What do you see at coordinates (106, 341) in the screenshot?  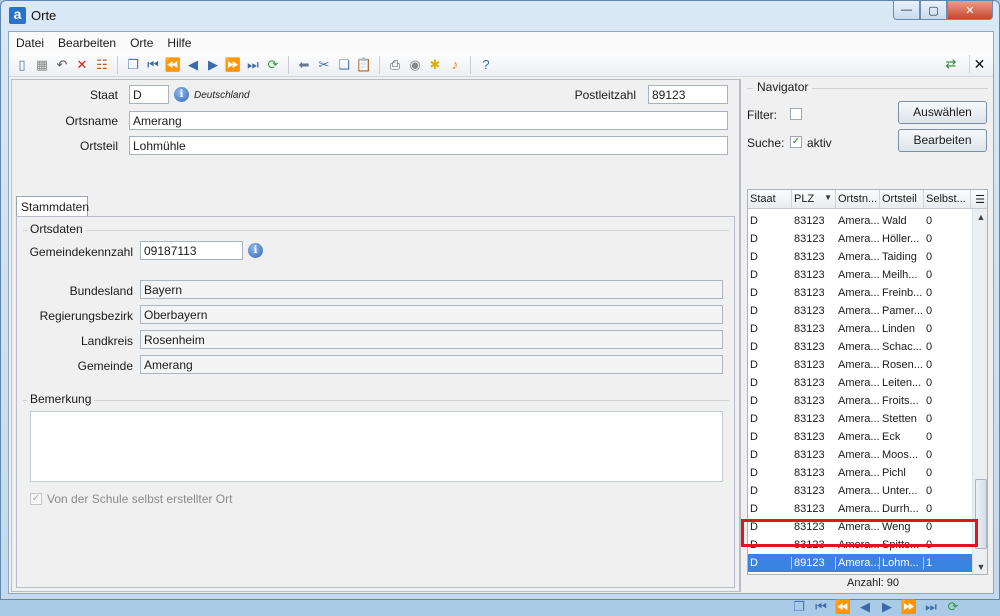 I see `landkreis-label: Landkreis` at bounding box center [106, 341].